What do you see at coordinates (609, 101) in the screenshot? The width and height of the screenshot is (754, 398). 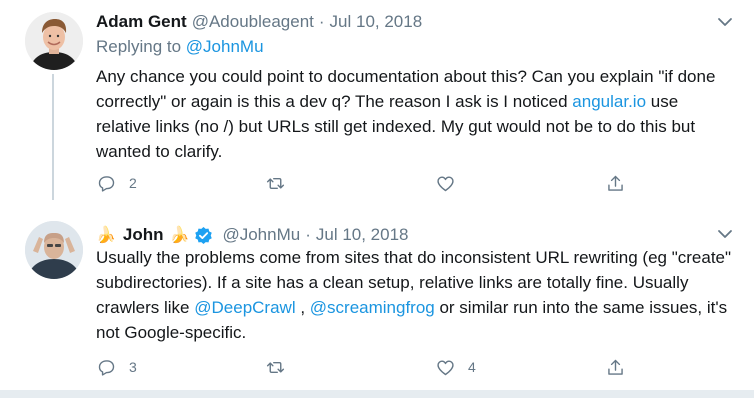 I see `link-angular-io: angular.io` at bounding box center [609, 101].